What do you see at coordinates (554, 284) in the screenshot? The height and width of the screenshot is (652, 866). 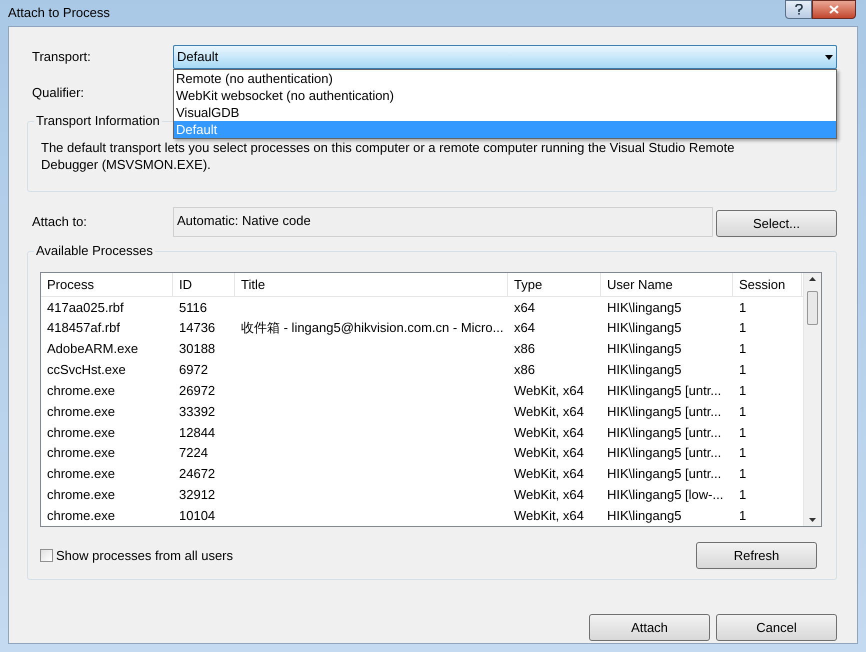 I see `column-header: Type` at bounding box center [554, 284].